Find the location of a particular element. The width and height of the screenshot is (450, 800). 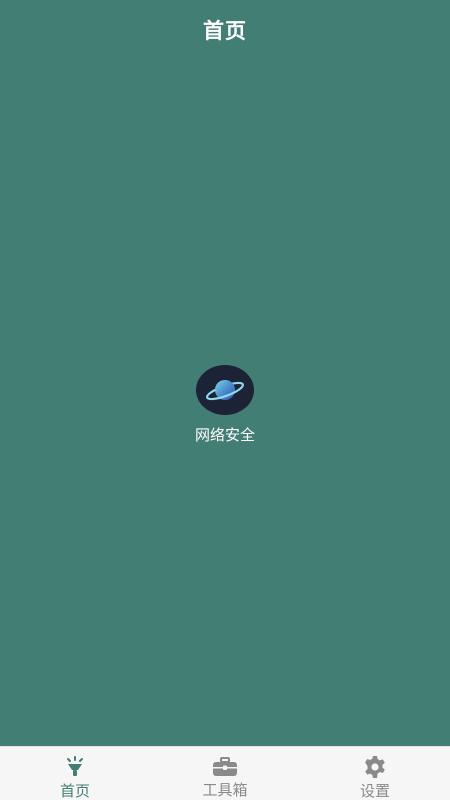

network-security-button: 网络安全 is located at coordinates (225, 410).